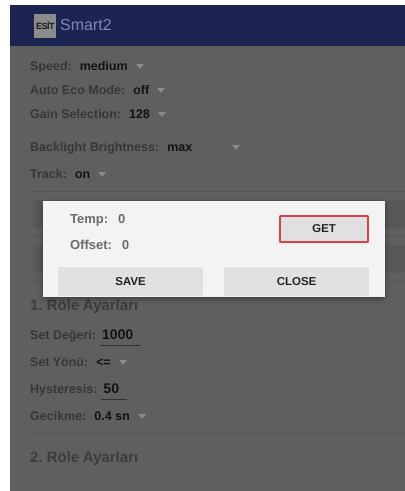  Describe the element at coordinates (114, 389) in the screenshot. I see `input-field: 50` at that location.